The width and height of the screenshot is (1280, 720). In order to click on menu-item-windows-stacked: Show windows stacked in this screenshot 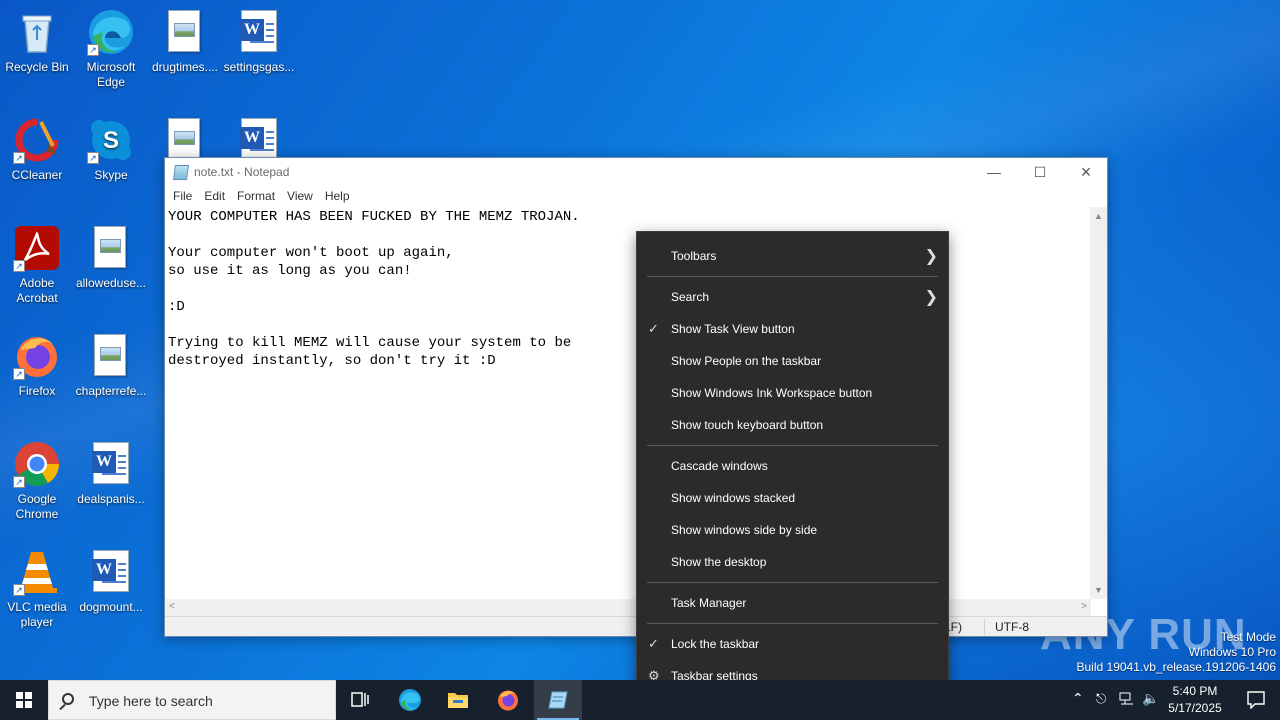, I will do `click(792, 498)`.